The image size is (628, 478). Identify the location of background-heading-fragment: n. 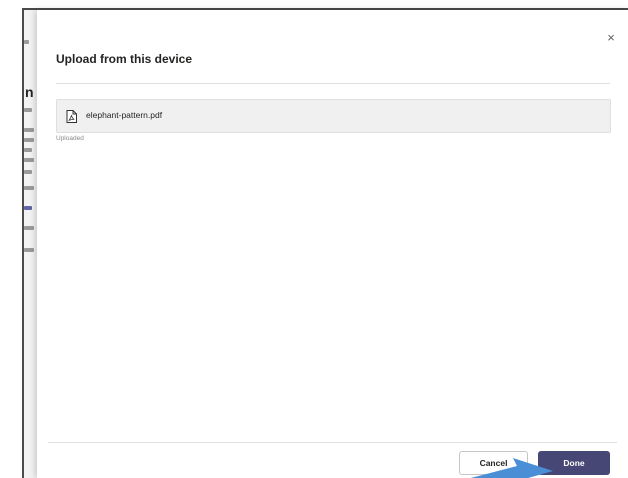
(29, 92).